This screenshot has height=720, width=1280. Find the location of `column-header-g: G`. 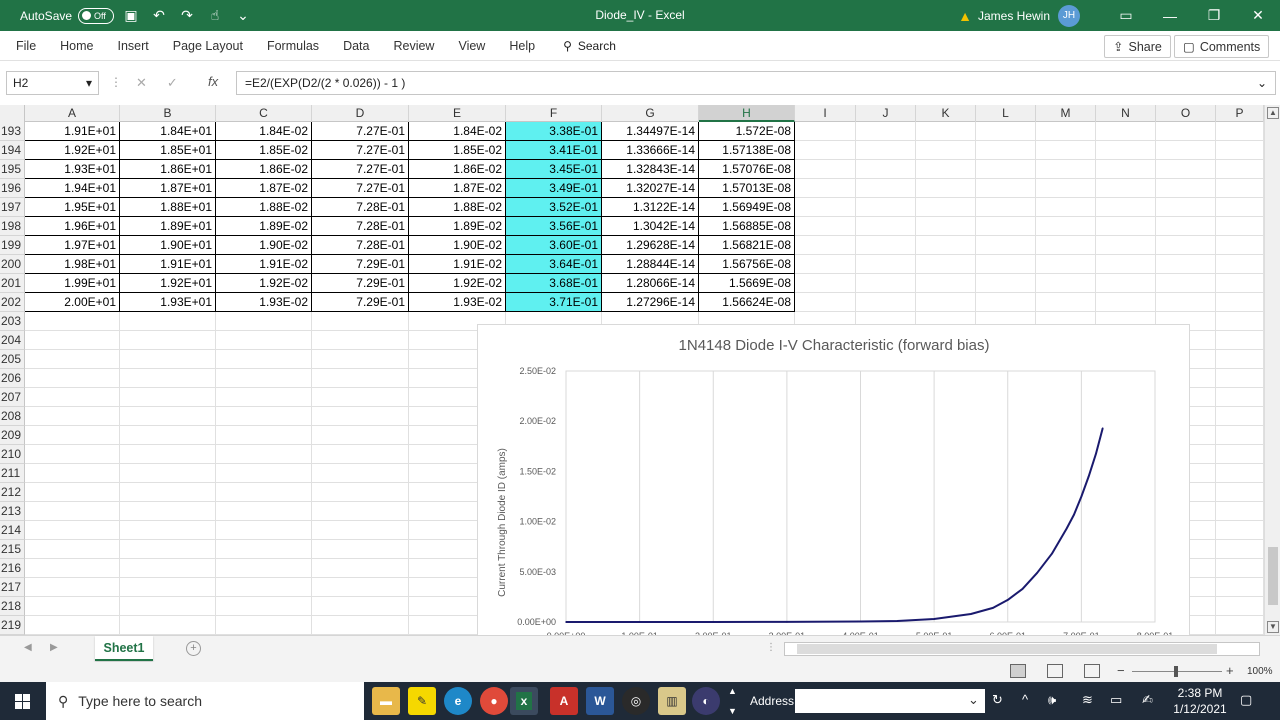

column-header-g: G is located at coordinates (650, 113).